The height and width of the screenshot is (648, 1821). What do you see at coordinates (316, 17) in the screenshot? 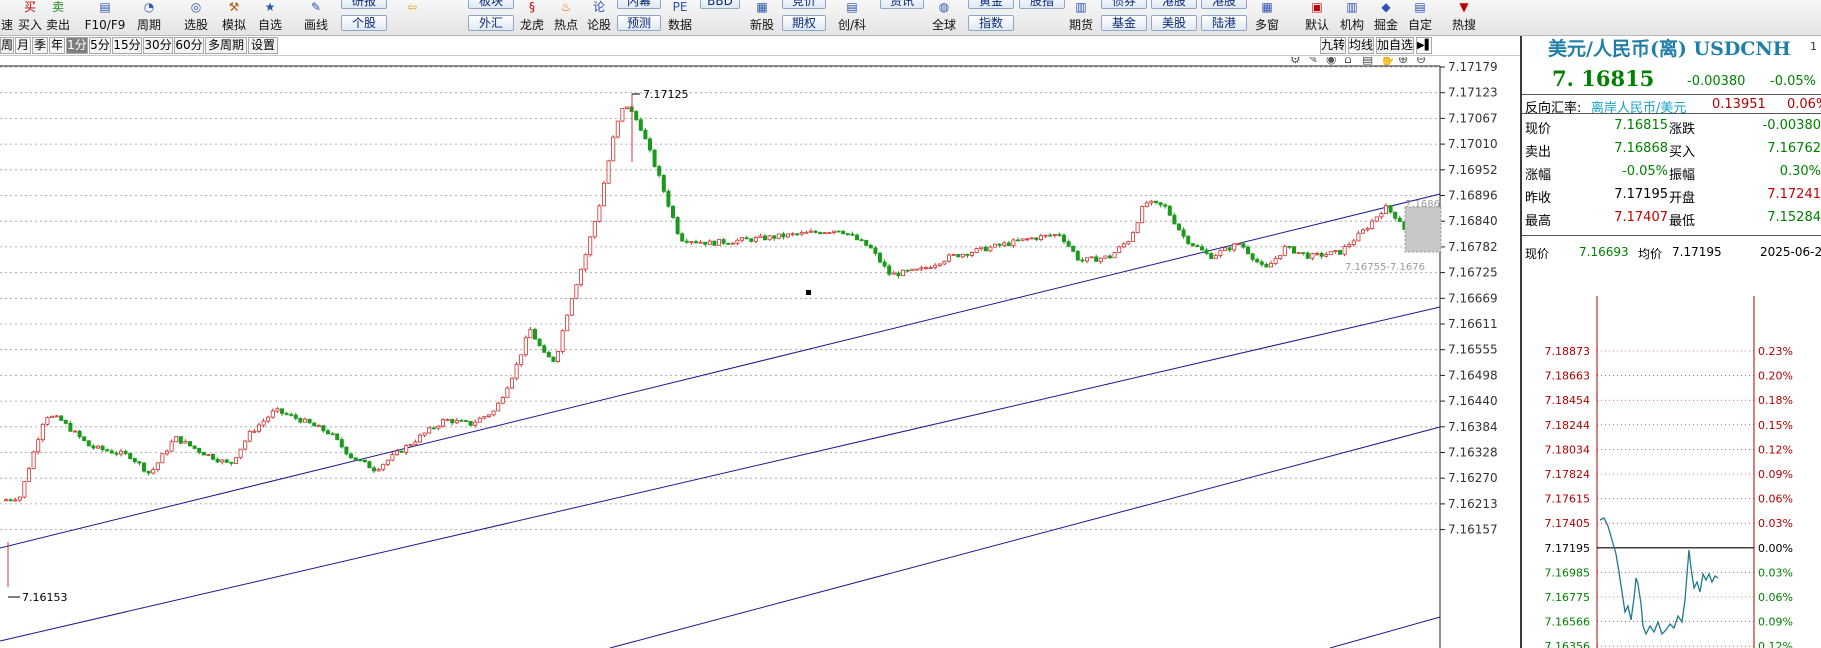
I see `draw-tool: ✎ 画线` at bounding box center [316, 17].